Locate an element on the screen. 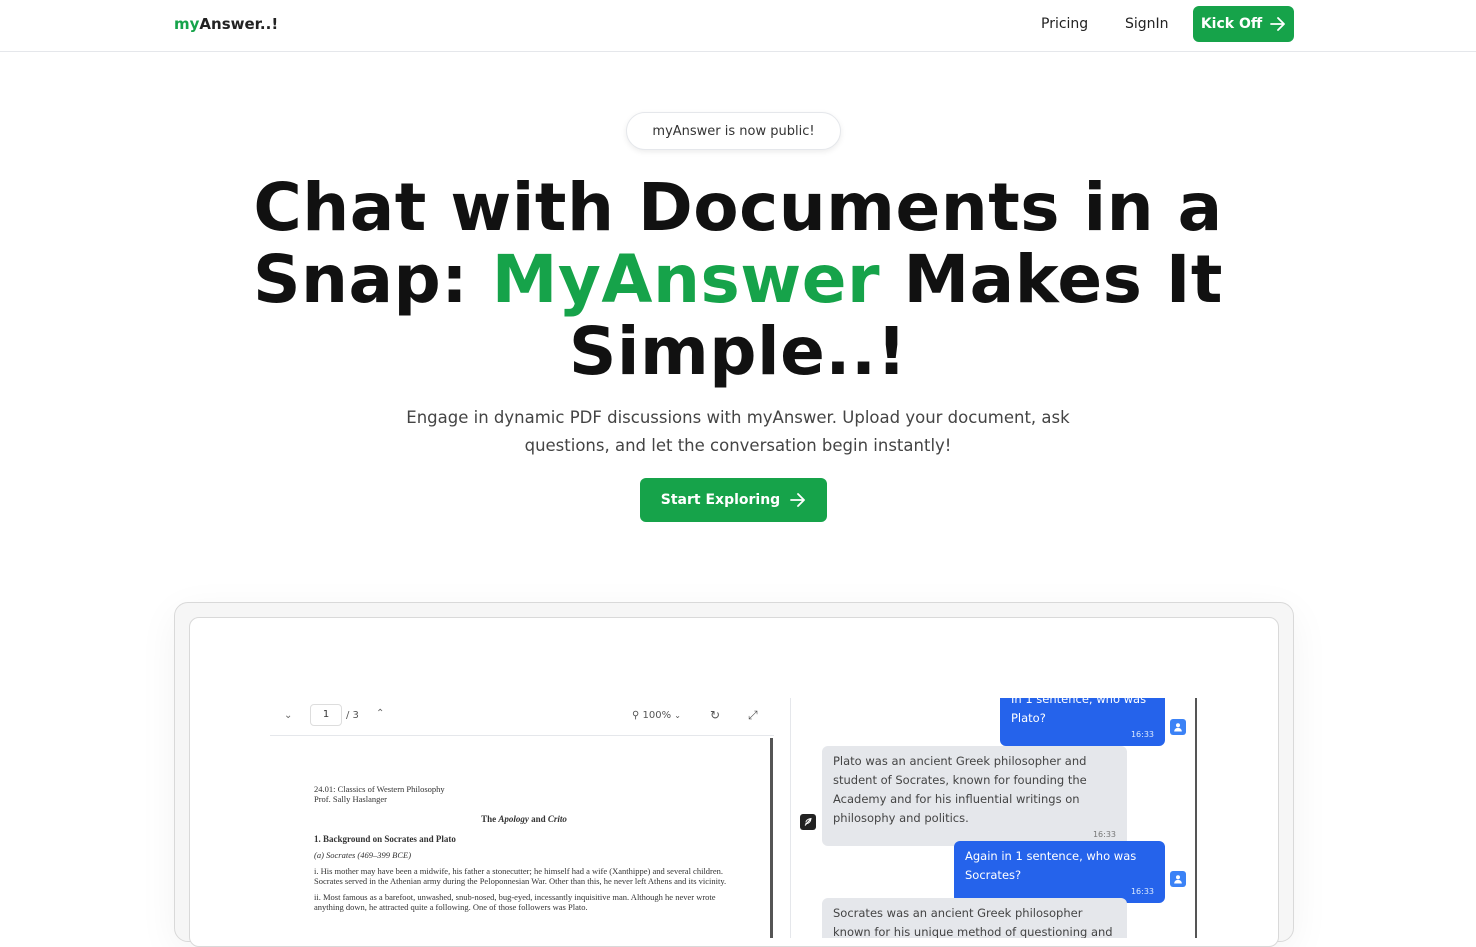  kick-off-label: Kick Off is located at coordinates (1231, 24).